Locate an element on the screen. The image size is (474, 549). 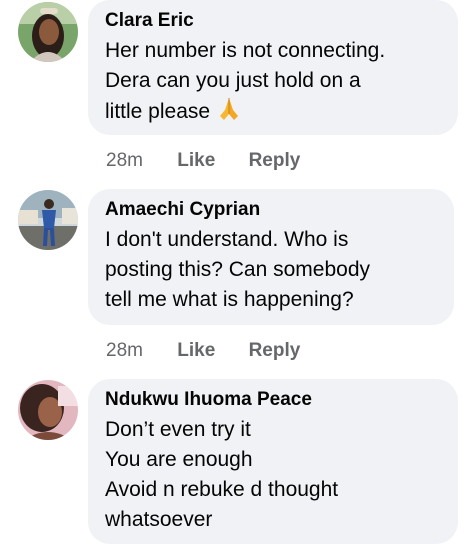
comment-text-line: I don't understand. Who is is located at coordinates (227, 239).